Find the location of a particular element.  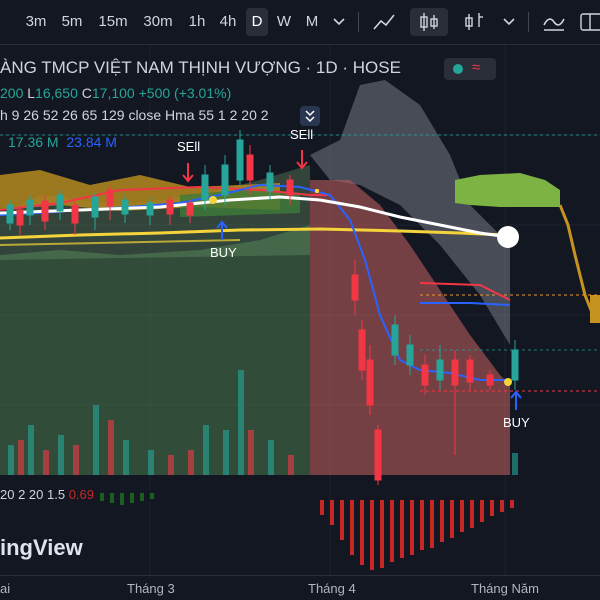

chart-type-dropdown-icon is located at coordinates (509, 22).